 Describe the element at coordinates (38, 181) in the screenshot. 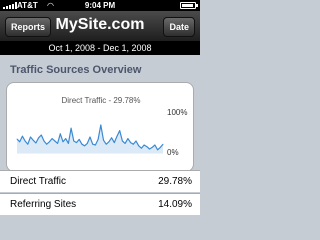

I see `source-label: Direct Traffic` at that location.